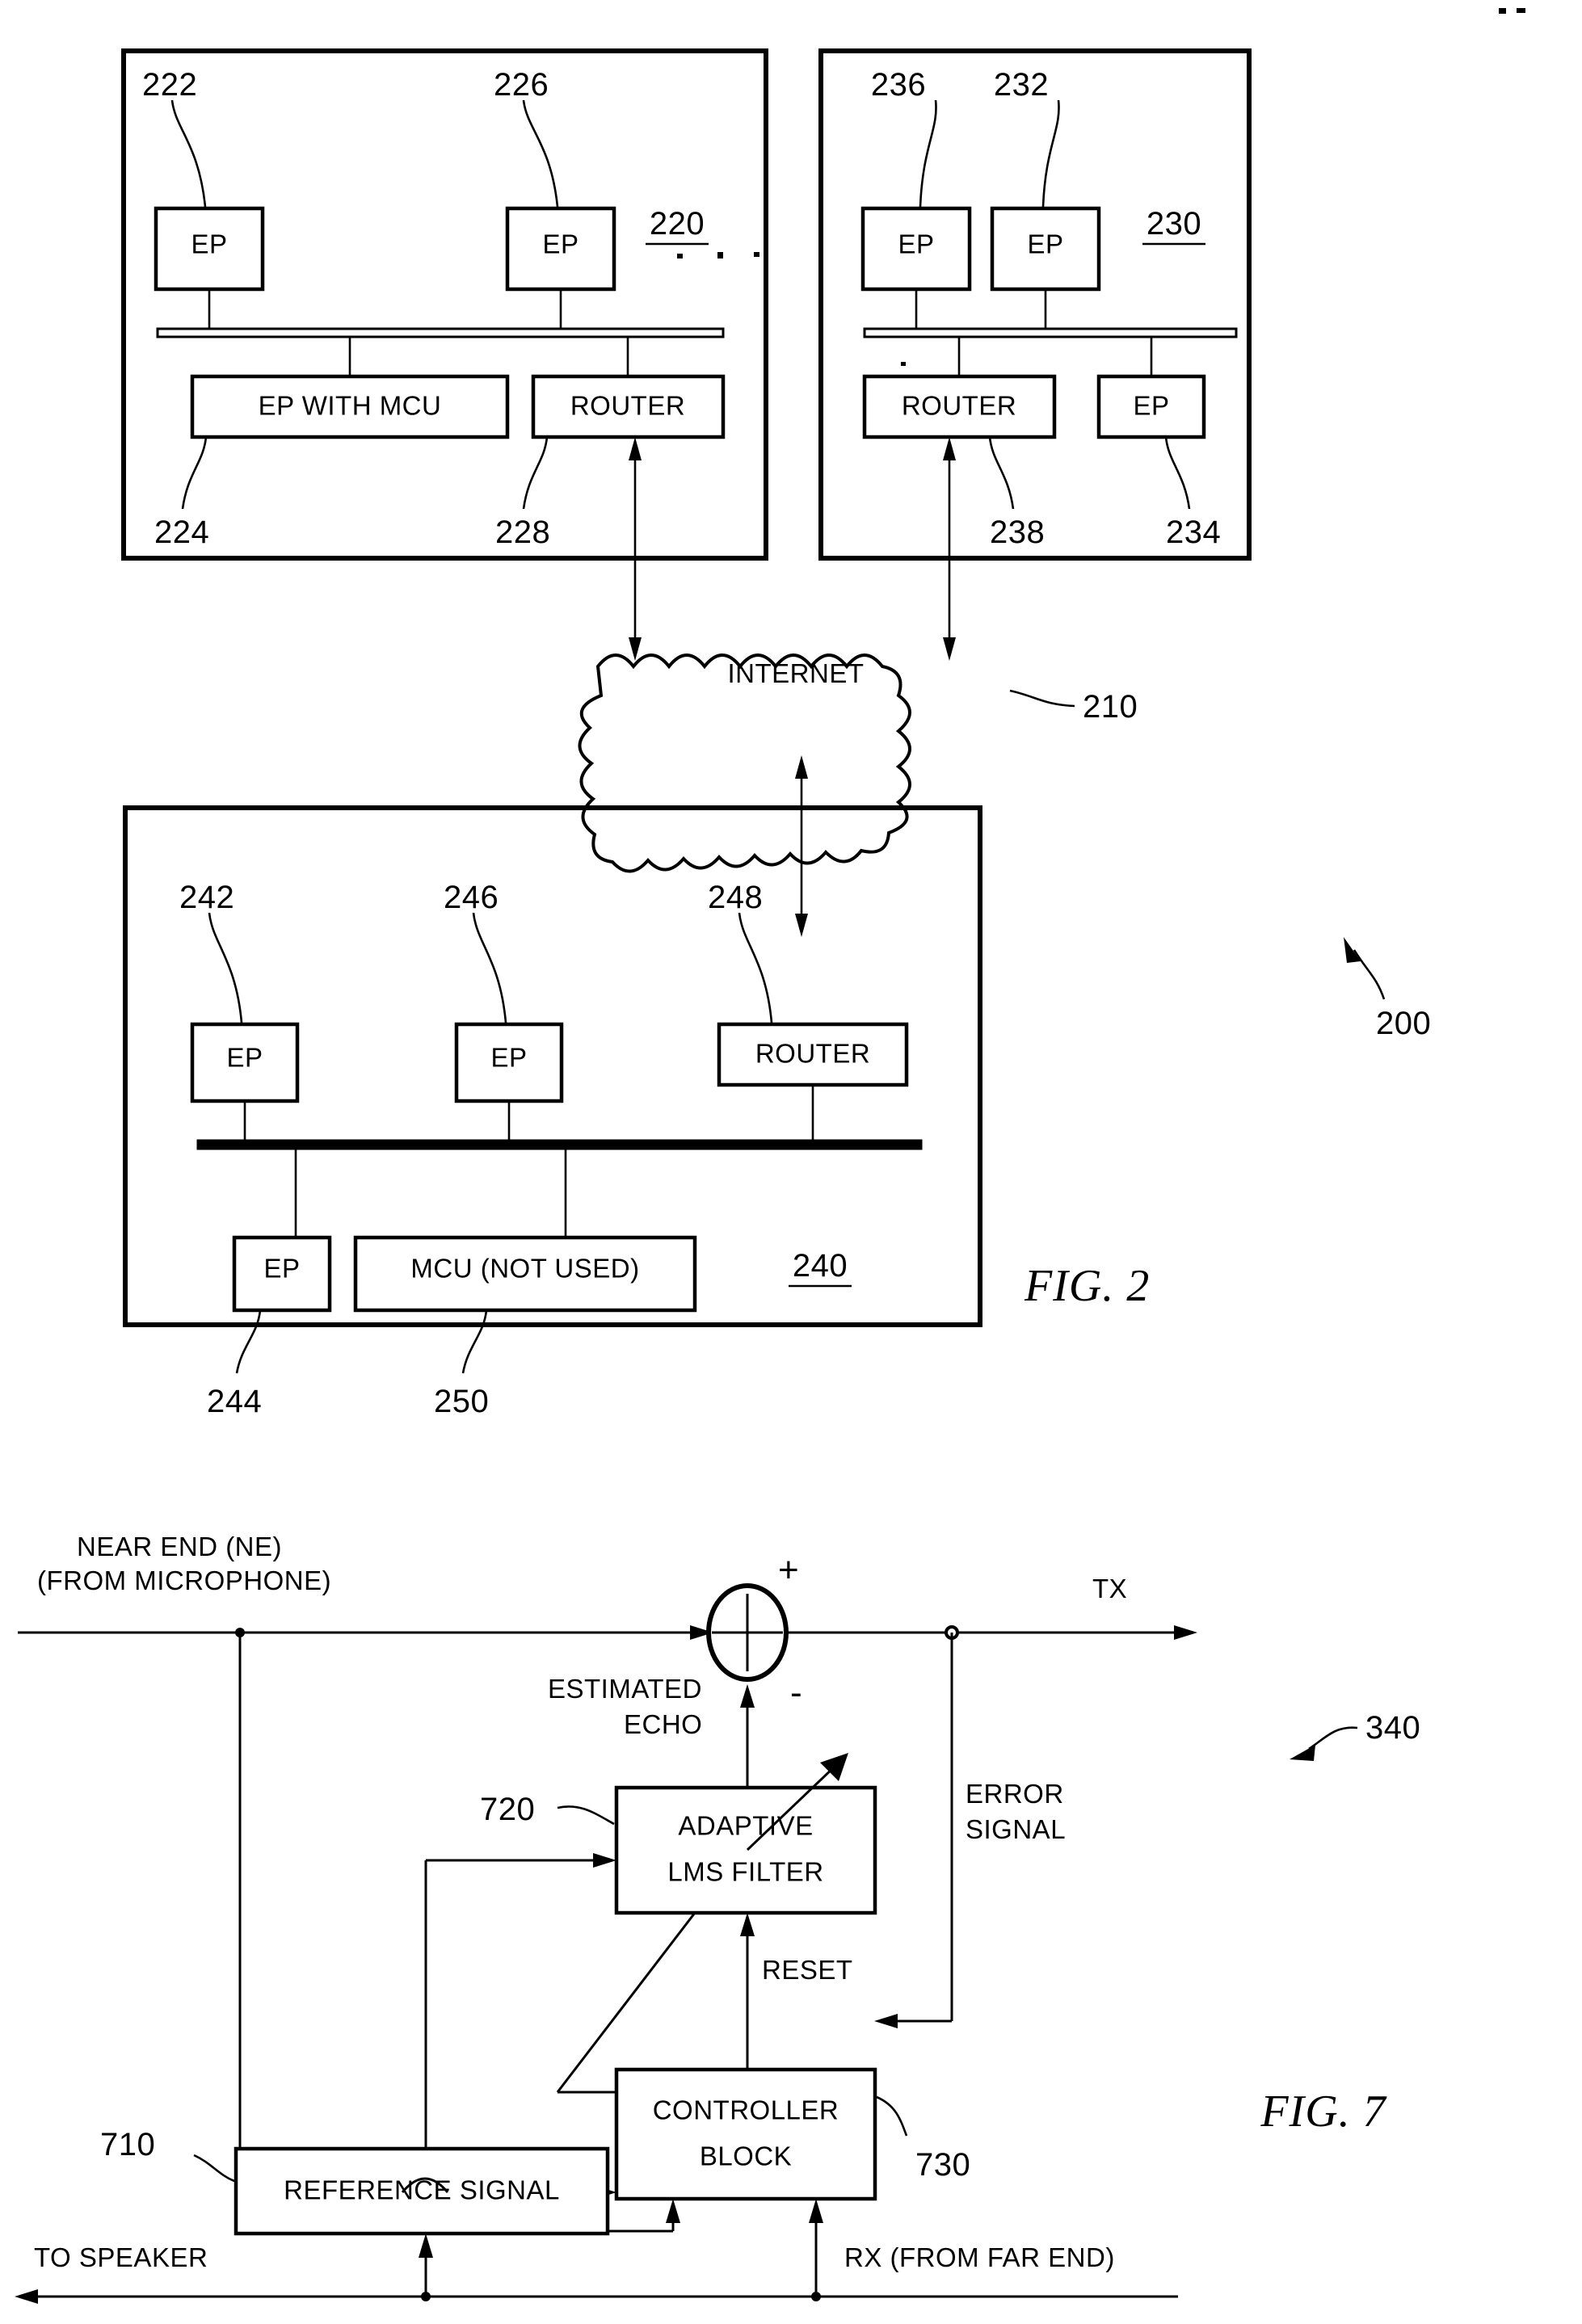  I want to click on site-b-boundary, so click(1035, 305).